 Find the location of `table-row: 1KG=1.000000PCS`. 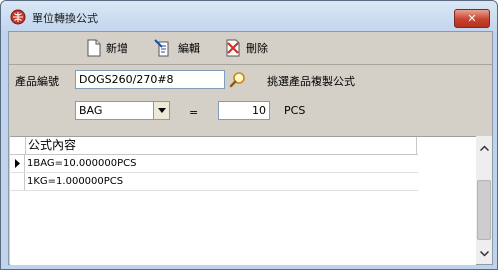

table-row: 1KG=1.000000PCS is located at coordinates (214, 182).